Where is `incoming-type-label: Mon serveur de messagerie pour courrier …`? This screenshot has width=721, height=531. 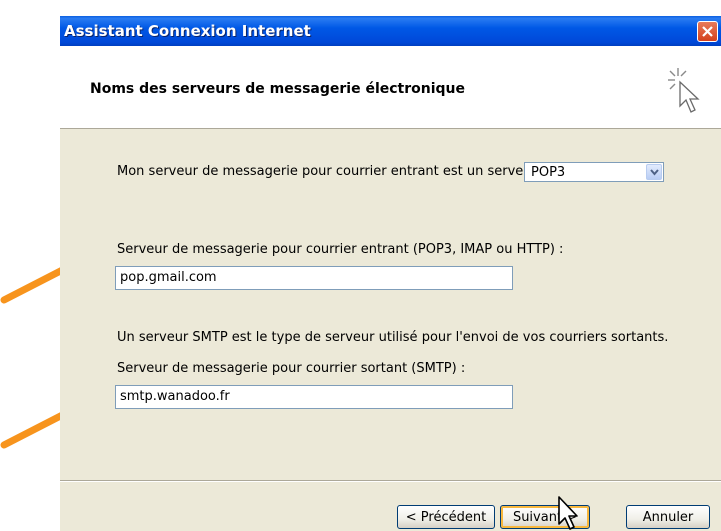 incoming-type-label: Mon serveur de messagerie pour courrier … is located at coordinates (327, 171).